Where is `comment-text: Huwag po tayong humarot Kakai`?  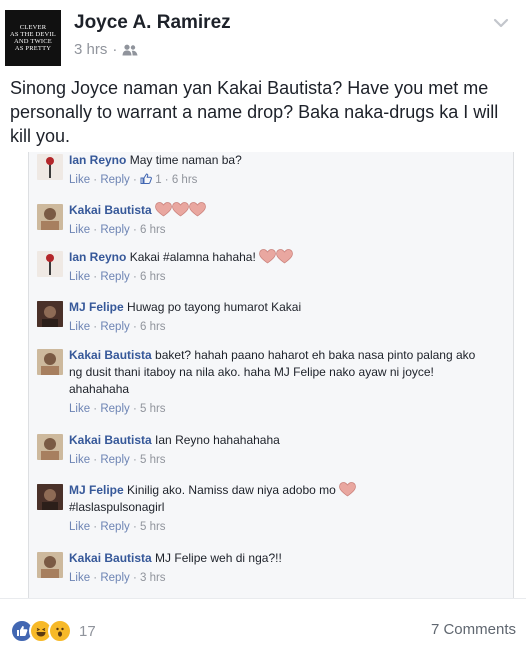
comment-text: Huwag po tayong humarot Kakai is located at coordinates (214, 307).